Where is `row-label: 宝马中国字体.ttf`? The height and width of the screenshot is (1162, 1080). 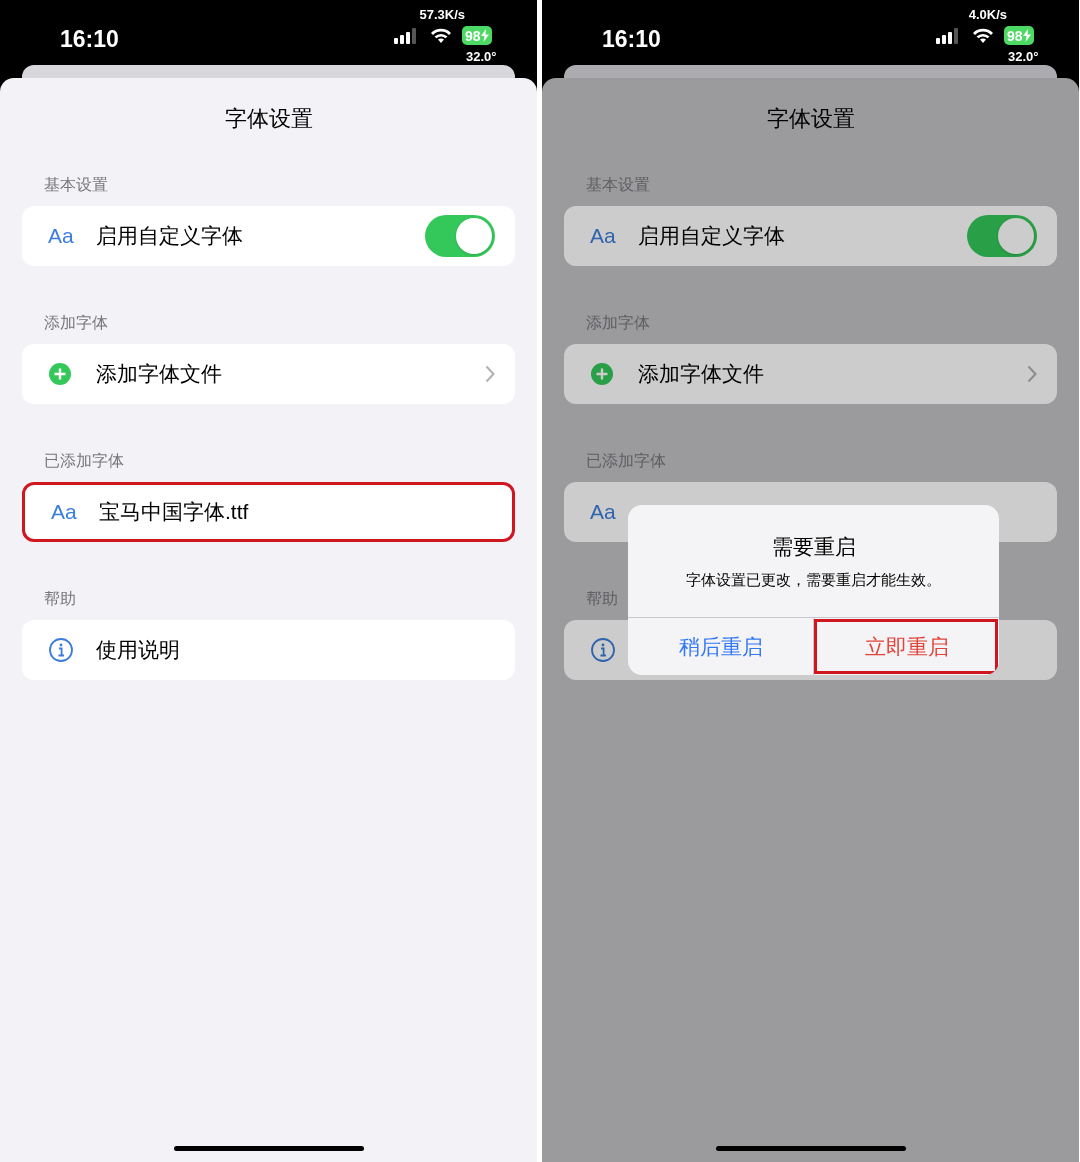 row-label: 宝马中国字体.ttf is located at coordinates (174, 512).